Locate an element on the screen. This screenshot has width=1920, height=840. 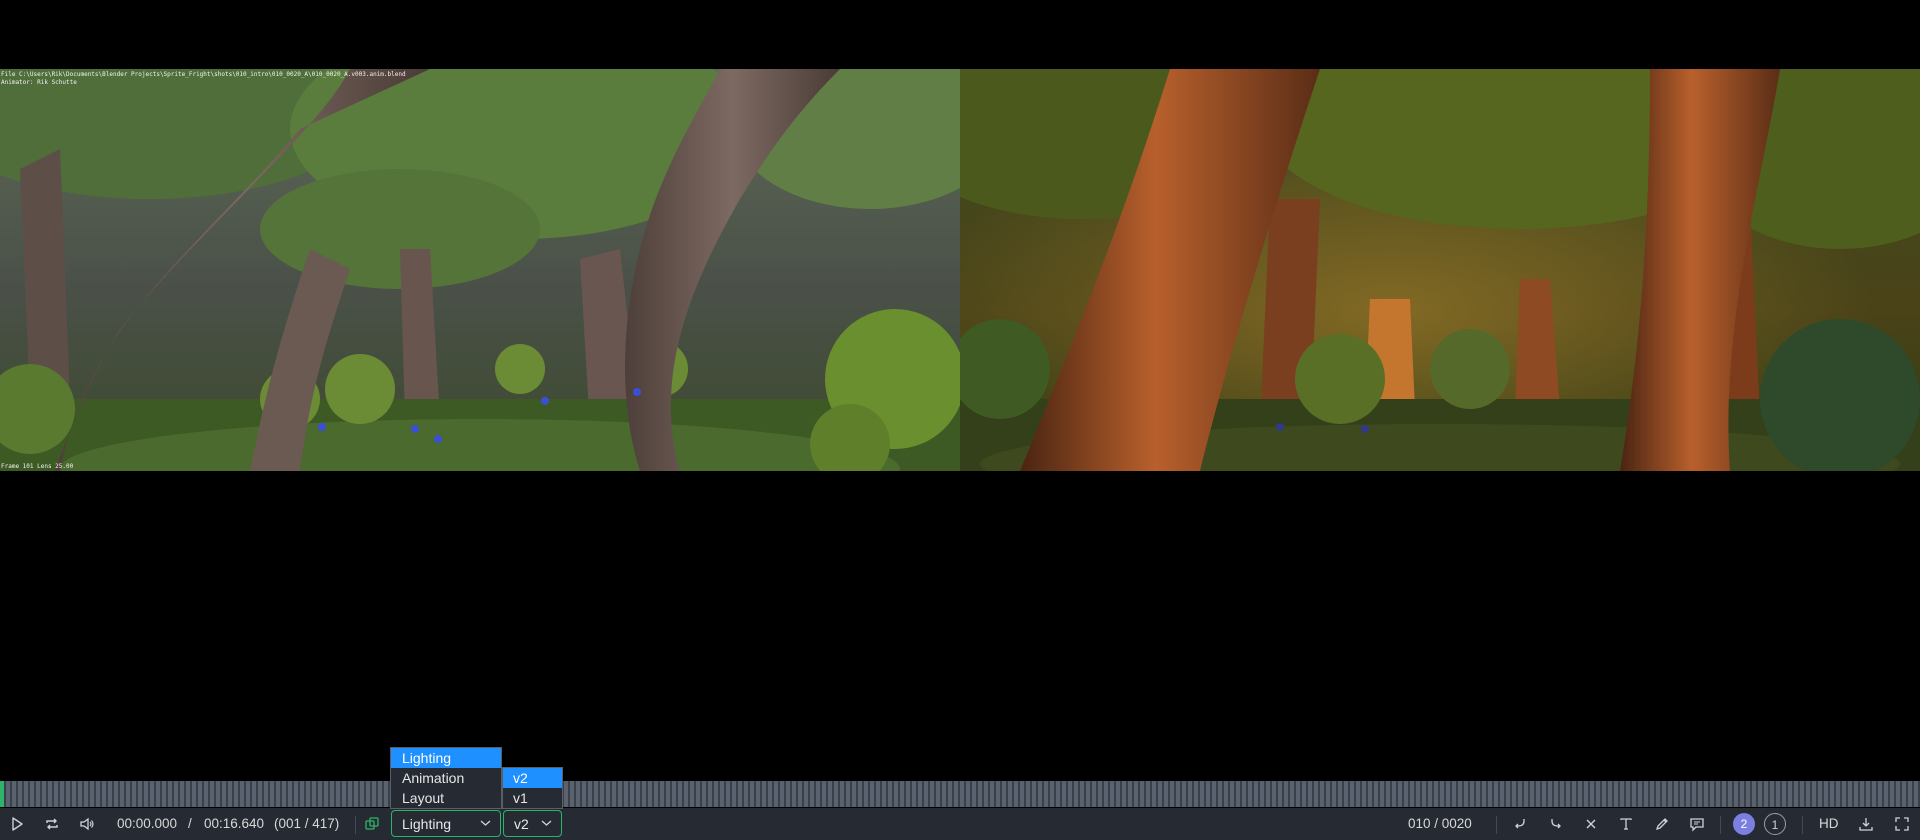
clear-button is located at coordinates (1591, 824).